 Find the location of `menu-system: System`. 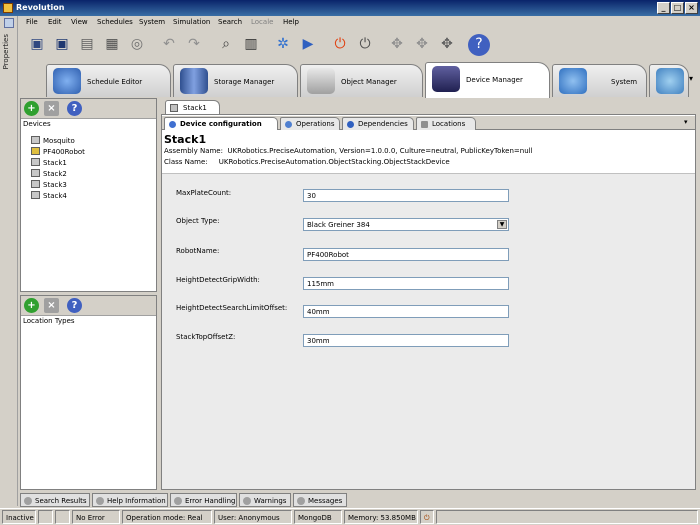

menu-system: System is located at coordinates (152, 22).